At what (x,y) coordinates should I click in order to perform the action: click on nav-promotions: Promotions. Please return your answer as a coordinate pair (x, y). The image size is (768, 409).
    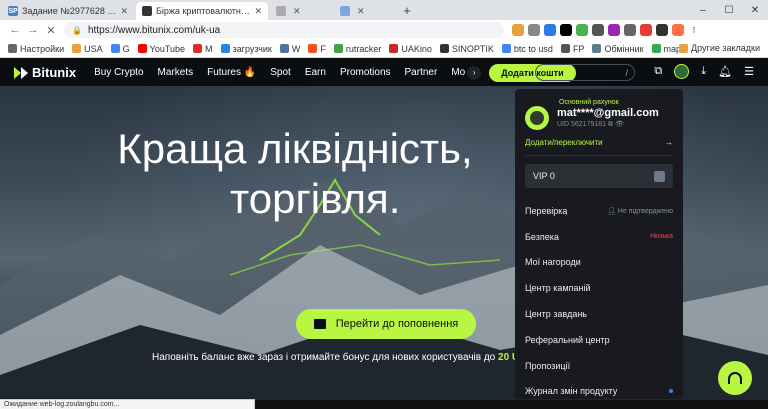
    Looking at the image, I should click on (365, 72).